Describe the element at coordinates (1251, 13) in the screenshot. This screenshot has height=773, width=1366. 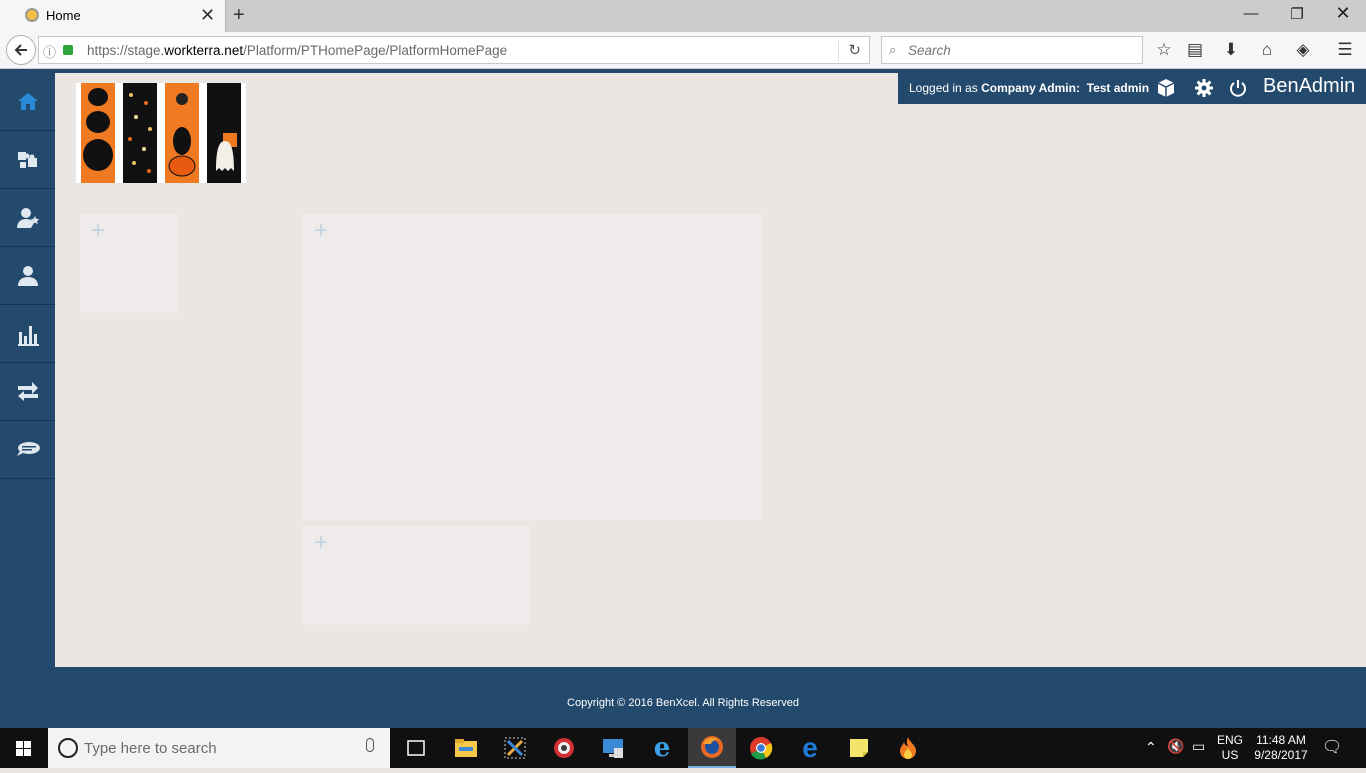
I see `minimize-icon: —` at that location.